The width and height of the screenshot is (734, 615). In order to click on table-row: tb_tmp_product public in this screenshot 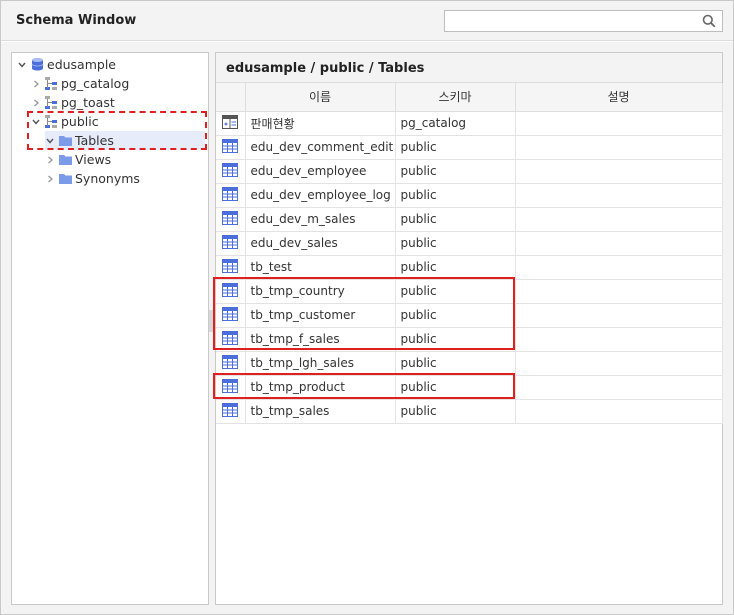, I will do `click(469, 387)`.